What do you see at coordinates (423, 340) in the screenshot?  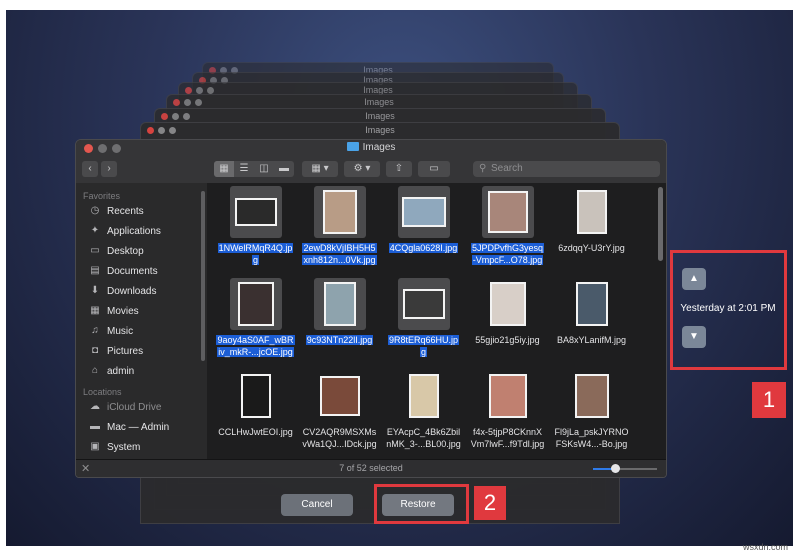 I see `file-name-line: 9R8tERq66HU.jp` at bounding box center [423, 340].